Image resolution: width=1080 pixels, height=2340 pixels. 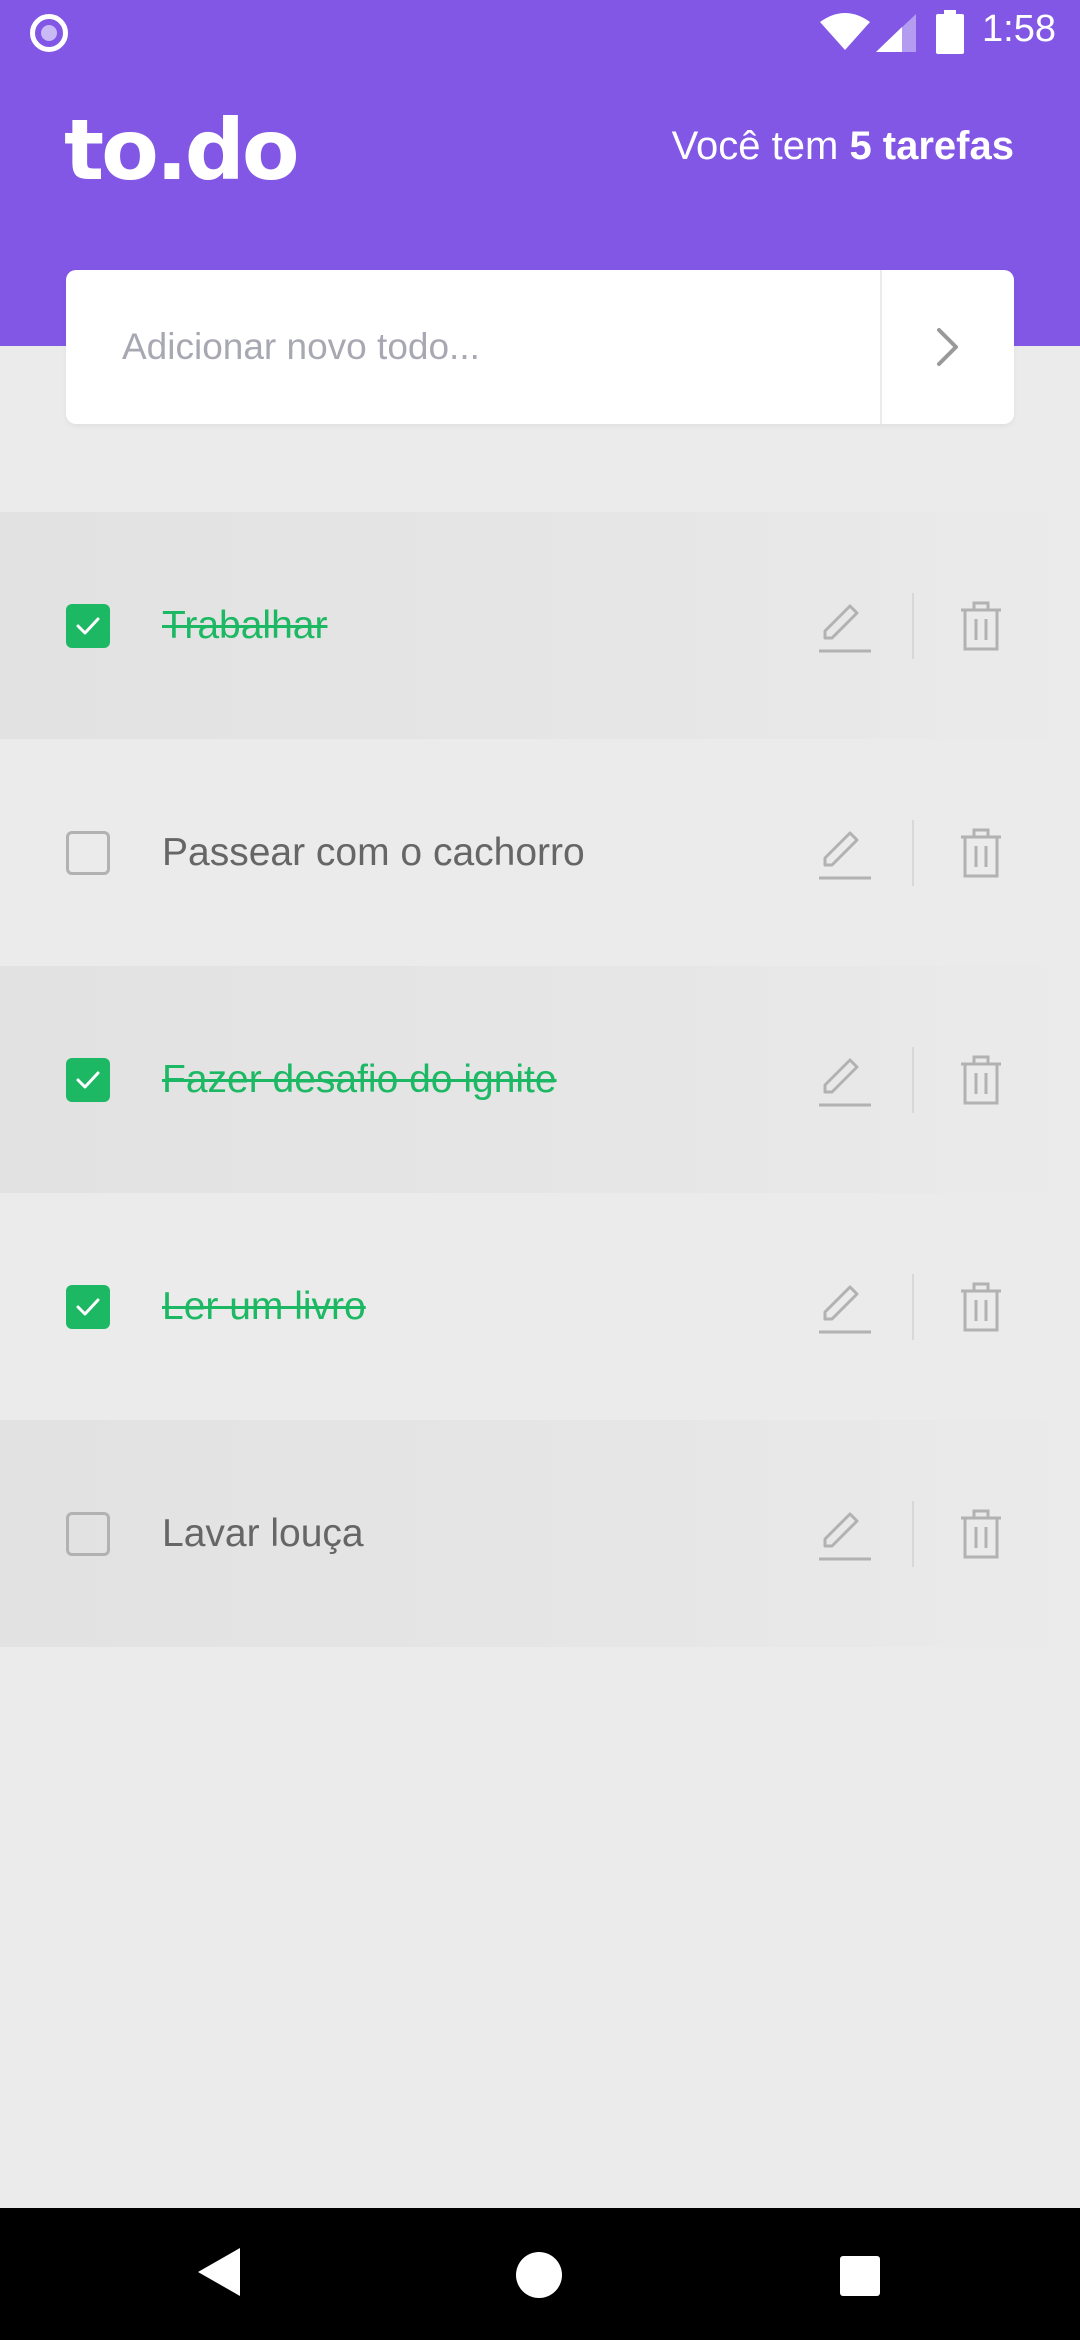 I want to click on add-todo-box, so click(x=540, y=347).